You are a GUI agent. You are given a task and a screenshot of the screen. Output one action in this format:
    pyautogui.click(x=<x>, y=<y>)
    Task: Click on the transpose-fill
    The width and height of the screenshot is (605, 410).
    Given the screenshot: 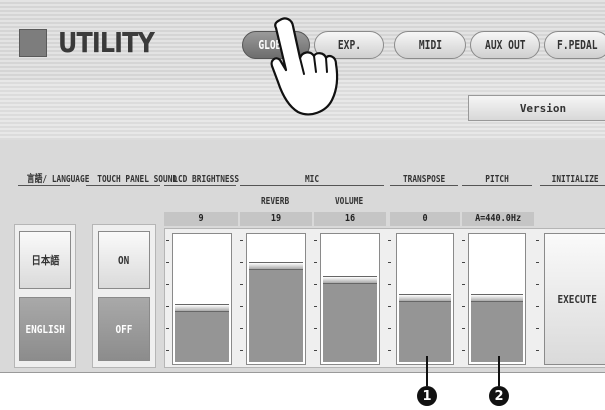 What is the action you would take?
    pyautogui.click(x=425, y=331)
    